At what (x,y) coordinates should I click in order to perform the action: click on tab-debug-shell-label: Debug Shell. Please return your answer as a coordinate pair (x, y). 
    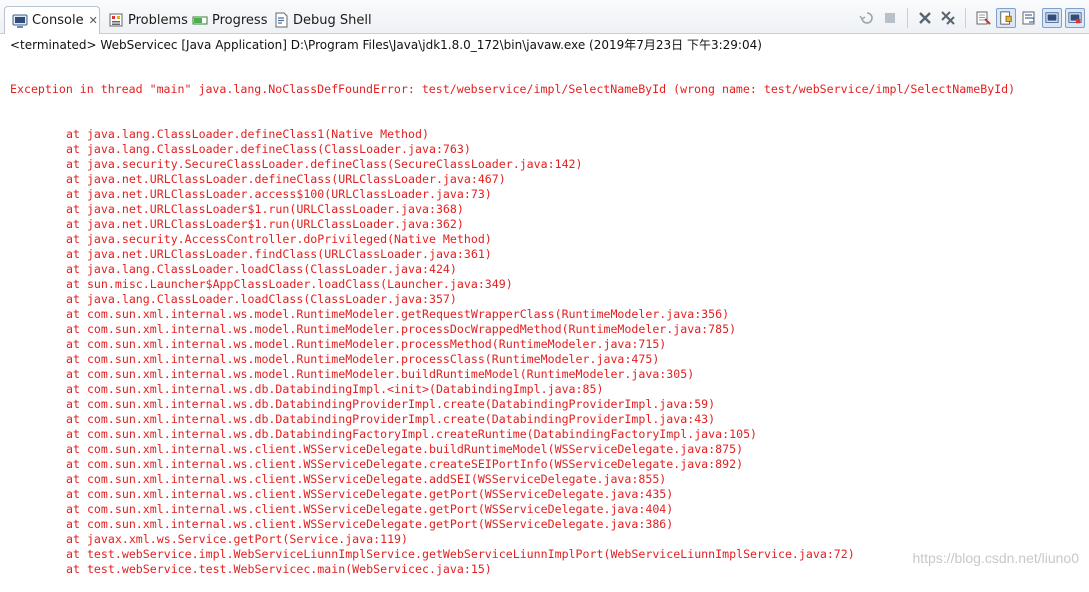
    Looking at the image, I should click on (332, 20).